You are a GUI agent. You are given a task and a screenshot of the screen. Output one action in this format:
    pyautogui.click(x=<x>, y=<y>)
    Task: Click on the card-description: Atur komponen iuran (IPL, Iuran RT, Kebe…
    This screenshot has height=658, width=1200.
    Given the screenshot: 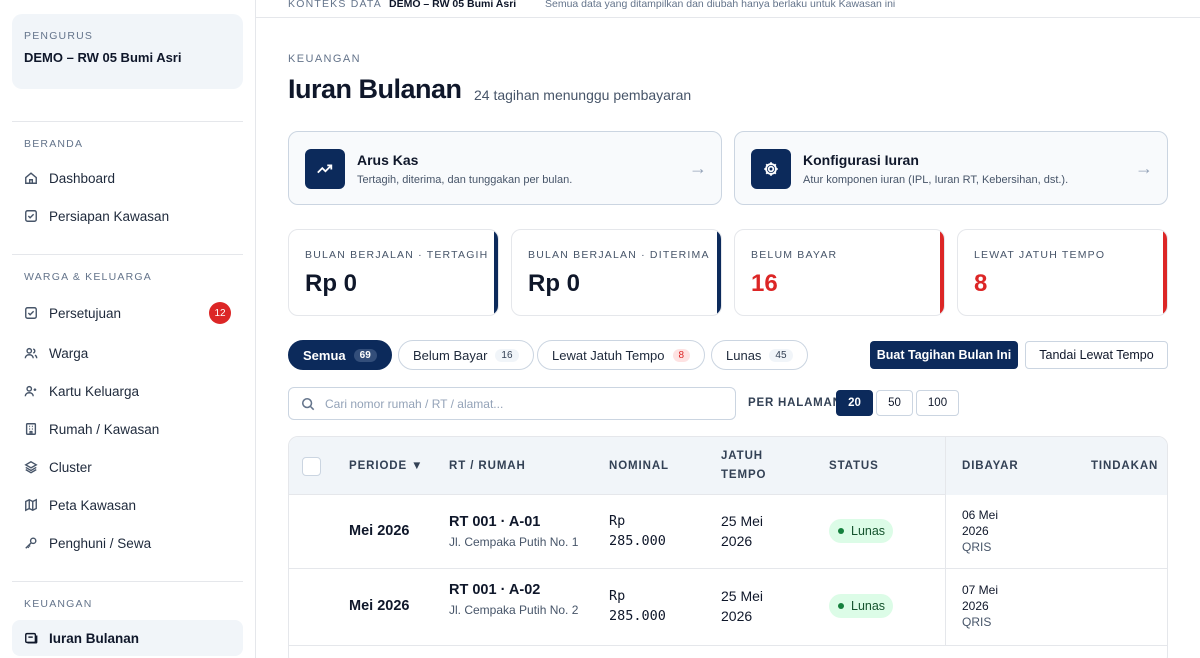 What is the action you would take?
    pyautogui.click(x=936, y=180)
    